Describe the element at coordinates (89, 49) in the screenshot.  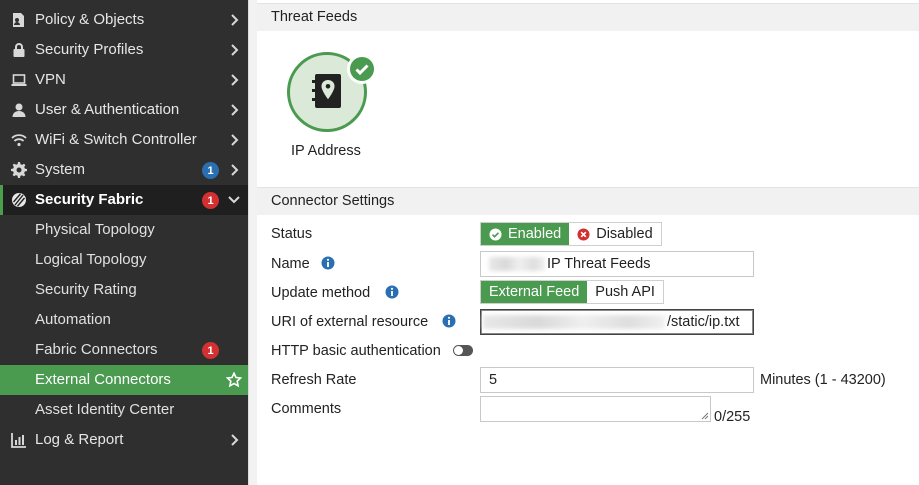
I see `sidebar-item-label: Security Profiles` at that location.